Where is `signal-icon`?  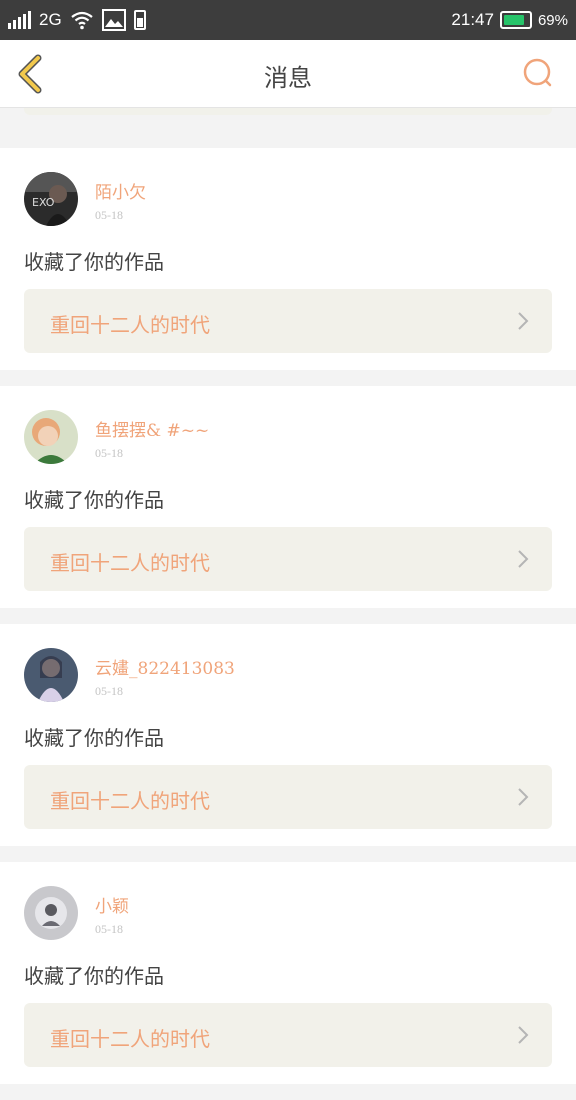 signal-icon is located at coordinates (19, 20).